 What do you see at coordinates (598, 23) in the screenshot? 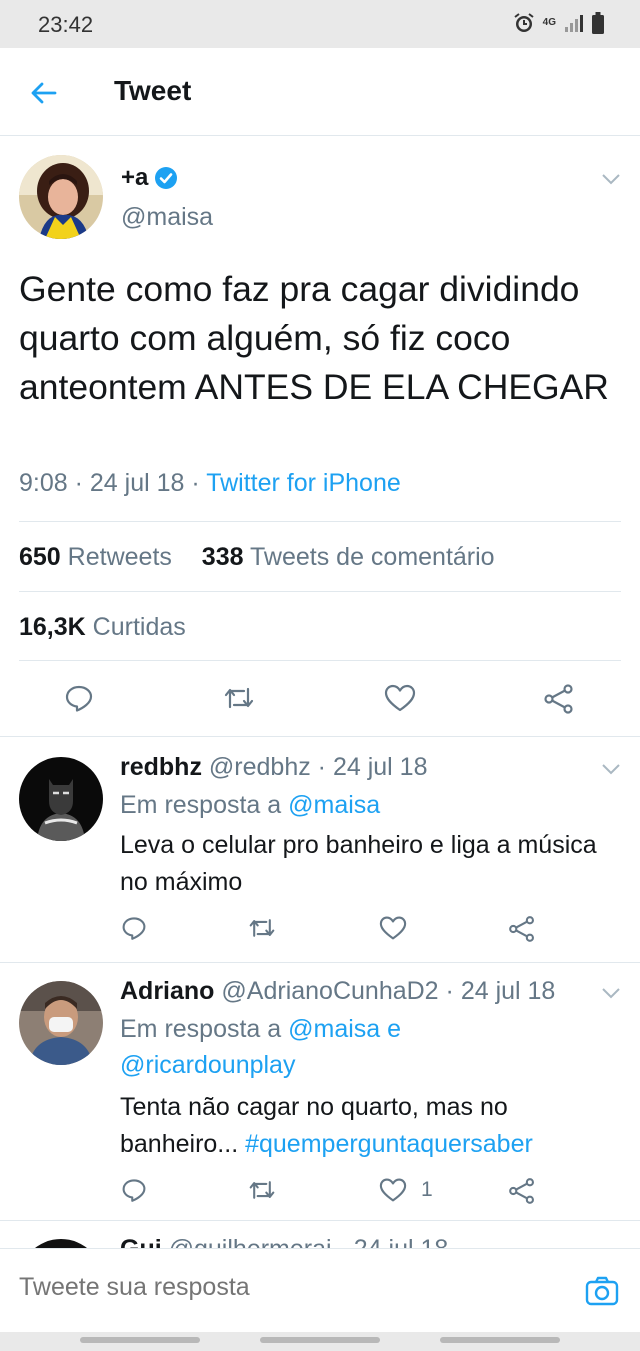
I see `battery-icon` at bounding box center [598, 23].